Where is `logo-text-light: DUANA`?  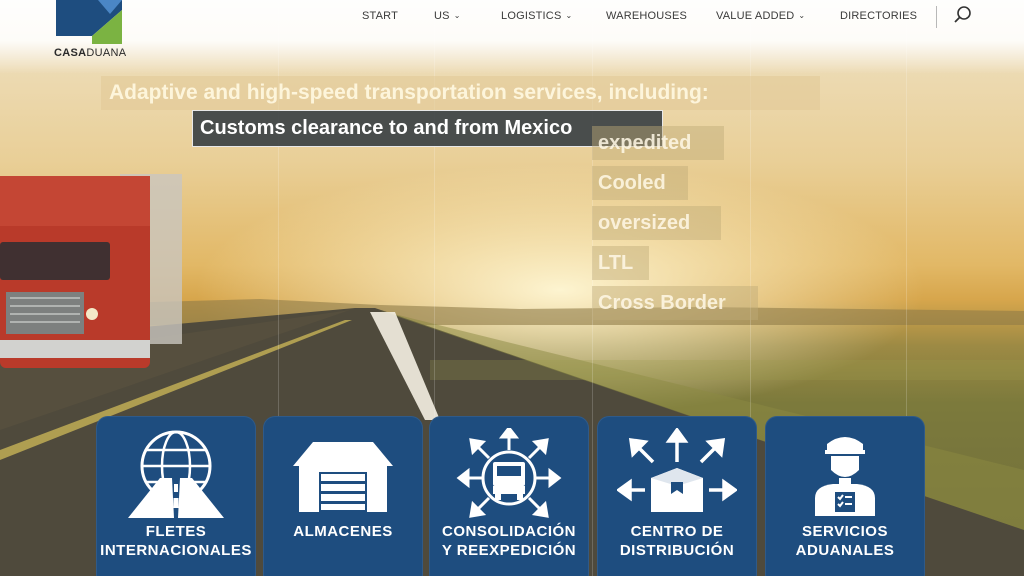
logo-text-light: DUANA is located at coordinates (106, 53).